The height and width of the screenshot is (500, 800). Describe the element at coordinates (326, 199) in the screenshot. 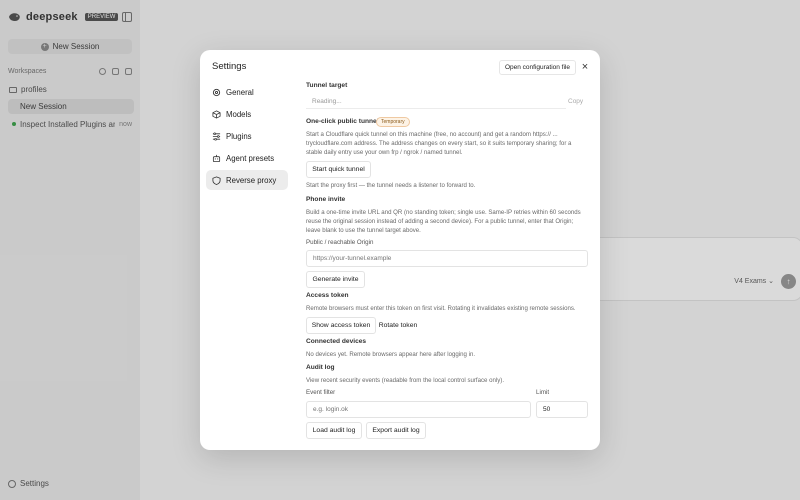

I see `phone-invite-title: Phone invite` at that location.